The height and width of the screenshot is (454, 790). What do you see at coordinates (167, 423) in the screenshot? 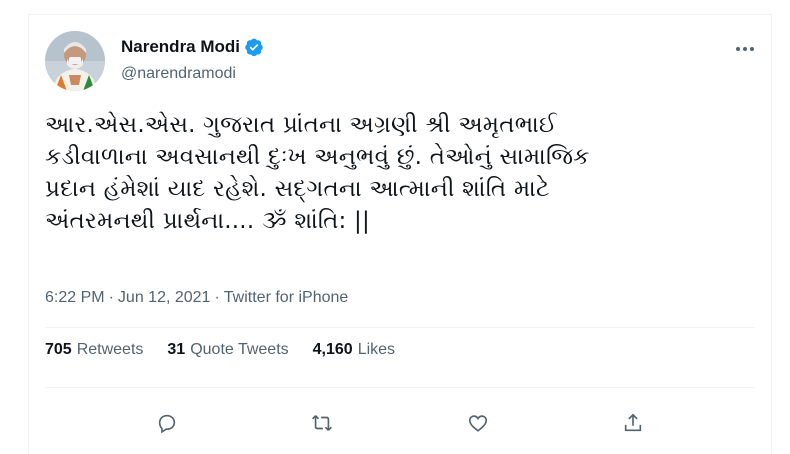
I see `reply-icon` at bounding box center [167, 423].